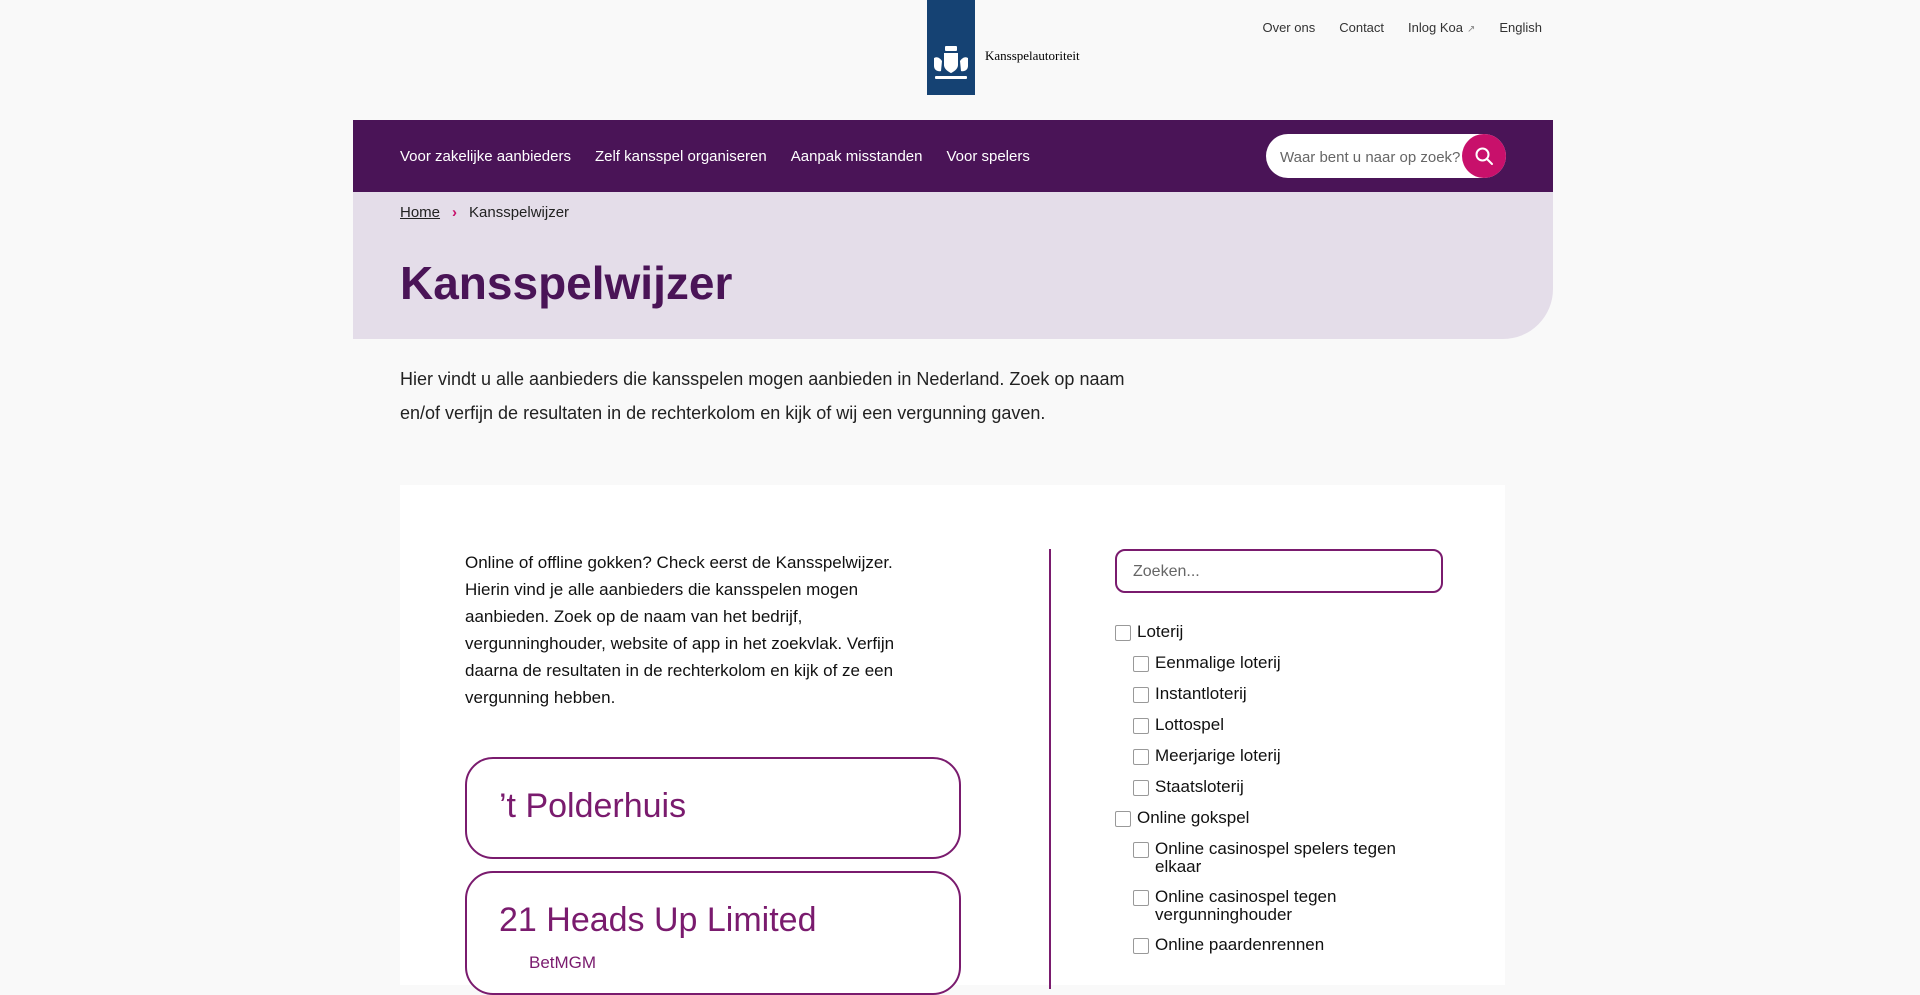 The image size is (1920, 995). What do you see at coordinates (1240, 944) in the screenshot?
I see `filter-label: Online paardenrennen` at bounding box center [1240, 944].